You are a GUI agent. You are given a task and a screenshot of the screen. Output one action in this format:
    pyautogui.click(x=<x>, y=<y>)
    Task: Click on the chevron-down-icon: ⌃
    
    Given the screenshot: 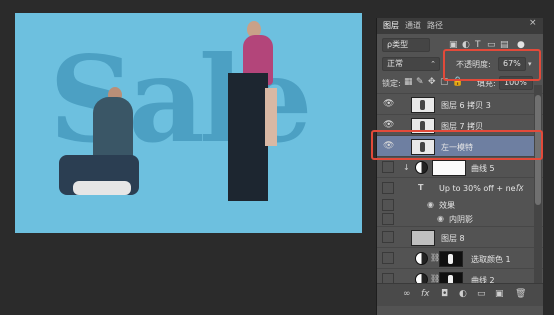 What is the action you would take?
    pyautogui.click(x=433, y=64)
    